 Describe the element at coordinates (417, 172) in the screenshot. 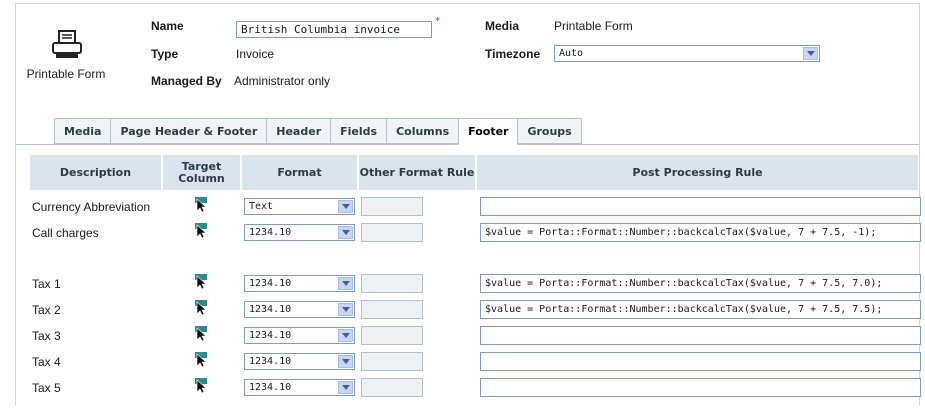

I see `col-header-other-format-rule: Other Format Rule` at that location.